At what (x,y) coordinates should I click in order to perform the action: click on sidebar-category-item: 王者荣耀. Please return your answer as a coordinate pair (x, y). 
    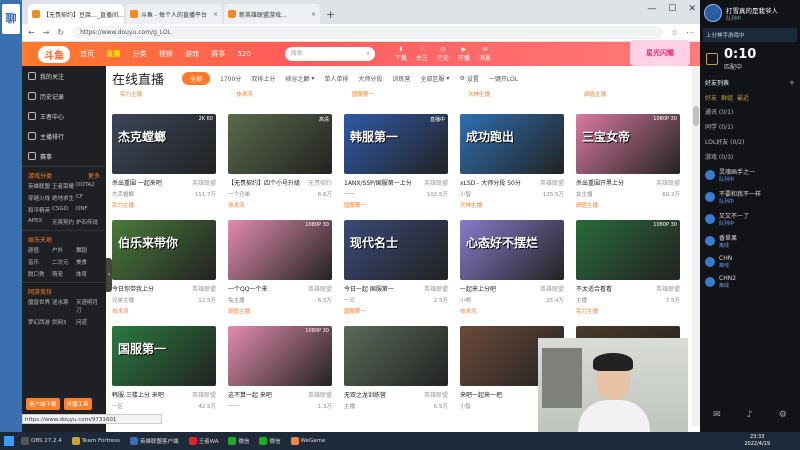
    Looking at the image, I should click on (64, 186).